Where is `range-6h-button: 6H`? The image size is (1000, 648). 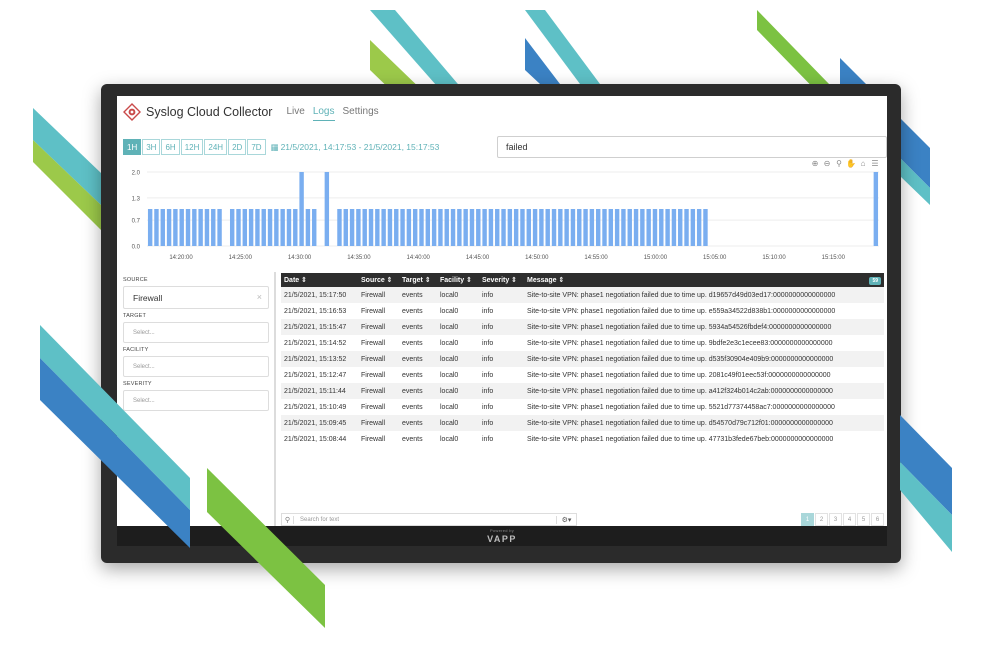
range-6h-button: 6H is located at coordinates (170, 147).